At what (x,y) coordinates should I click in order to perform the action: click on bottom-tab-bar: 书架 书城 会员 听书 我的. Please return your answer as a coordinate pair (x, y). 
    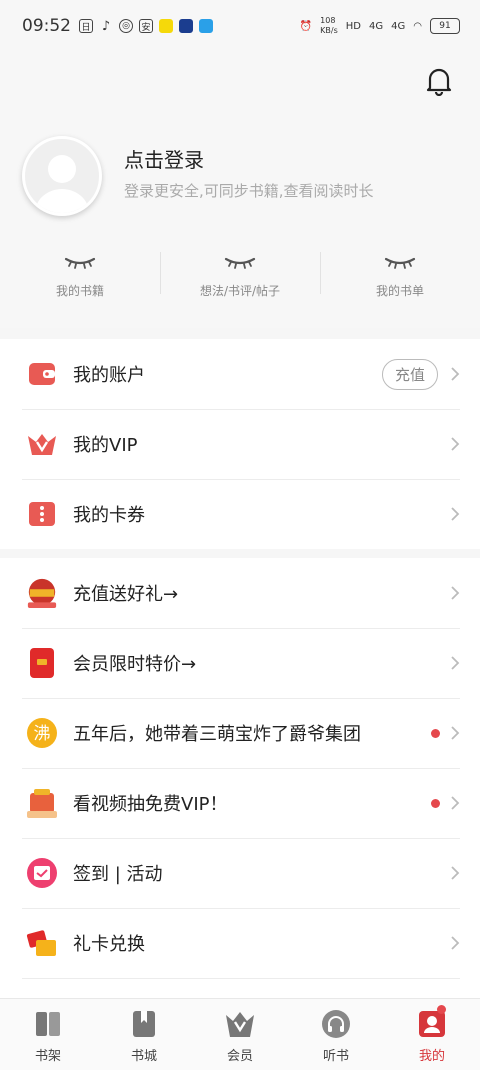
    Looking at the image, I should click on (240, 1034).